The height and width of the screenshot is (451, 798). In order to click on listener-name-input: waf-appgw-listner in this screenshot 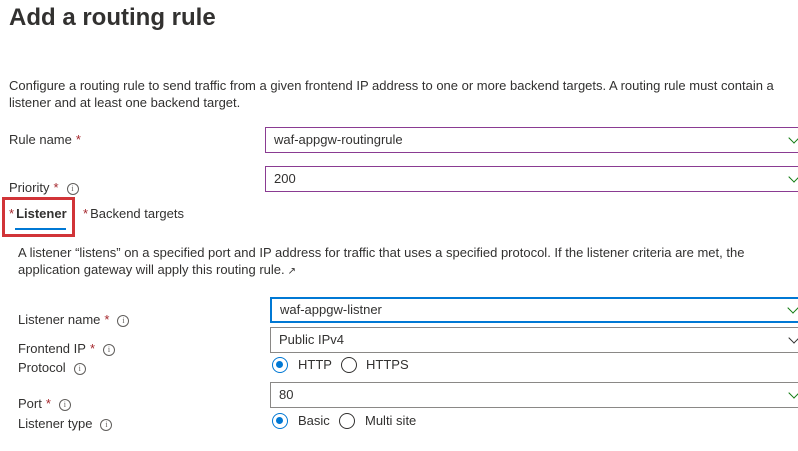, I will do `click(534, 310)`.